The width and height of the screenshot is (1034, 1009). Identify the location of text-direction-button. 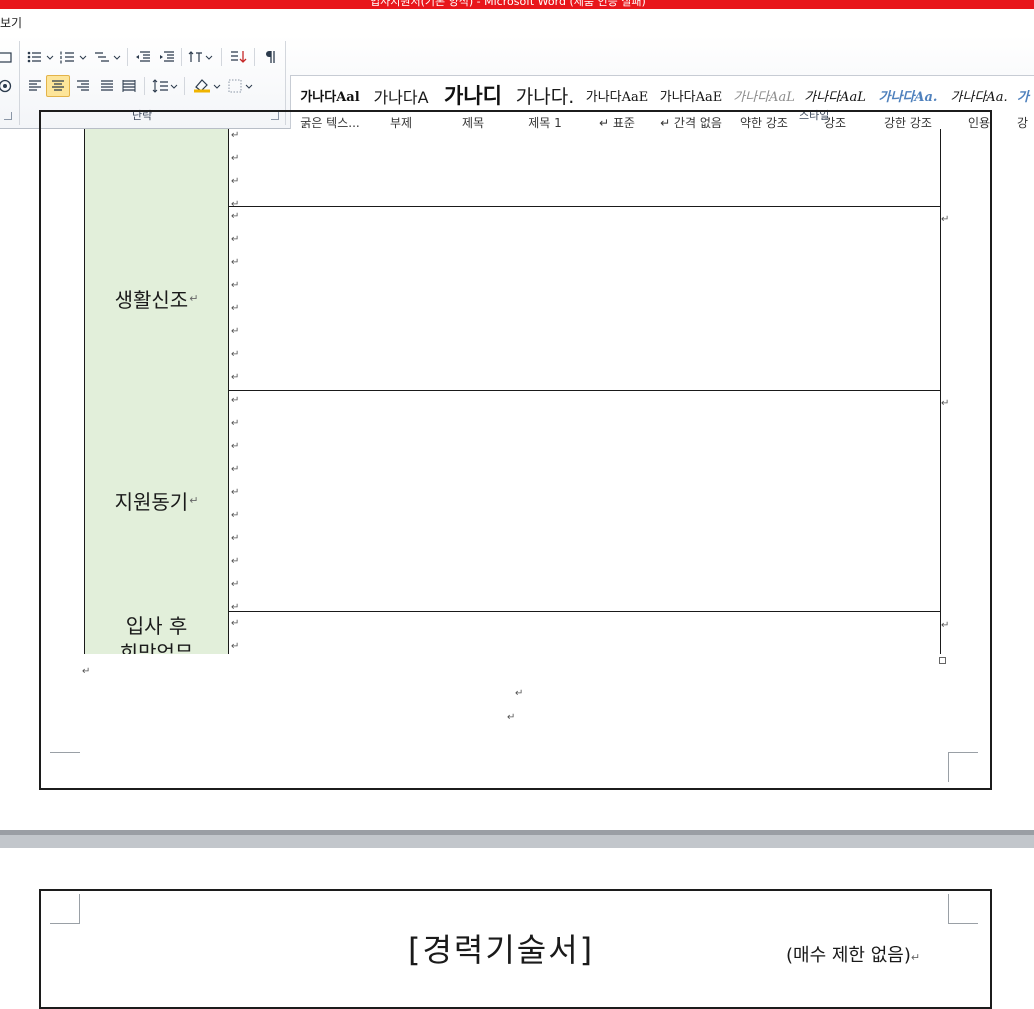
(201, 57).